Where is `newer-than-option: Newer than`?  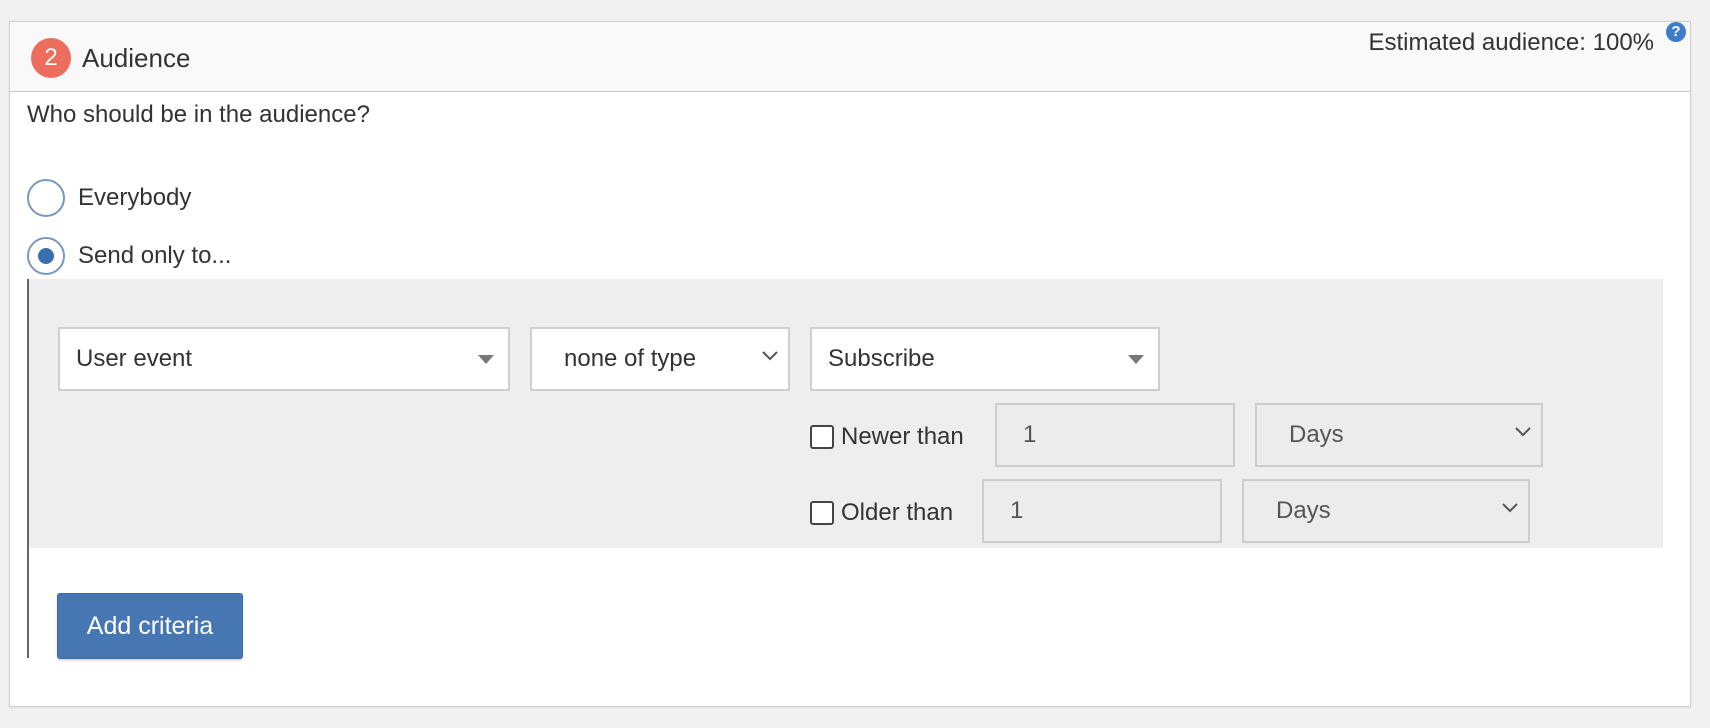
newer-than-option: Newer than is located at coordinates (887, 437).